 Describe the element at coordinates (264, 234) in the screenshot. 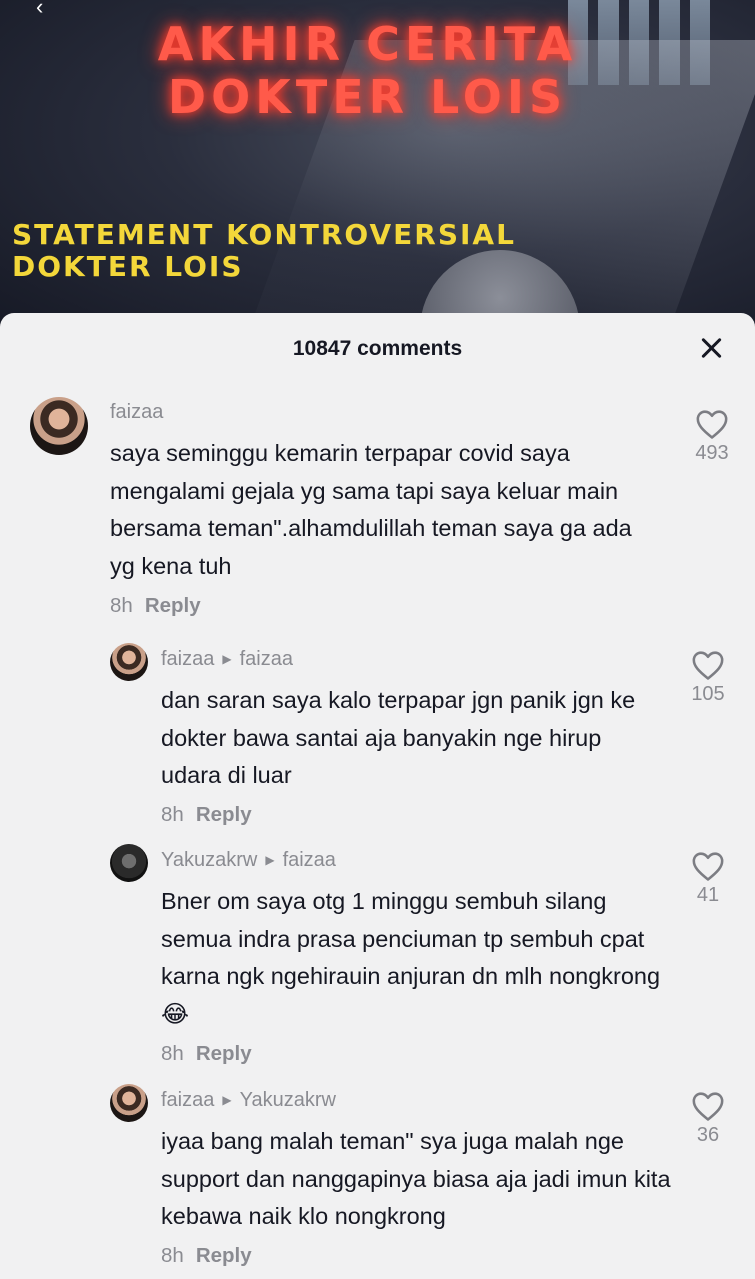

I see `video-subtitle-line1: STATEMENT KONTROVERSIAL` at that location.